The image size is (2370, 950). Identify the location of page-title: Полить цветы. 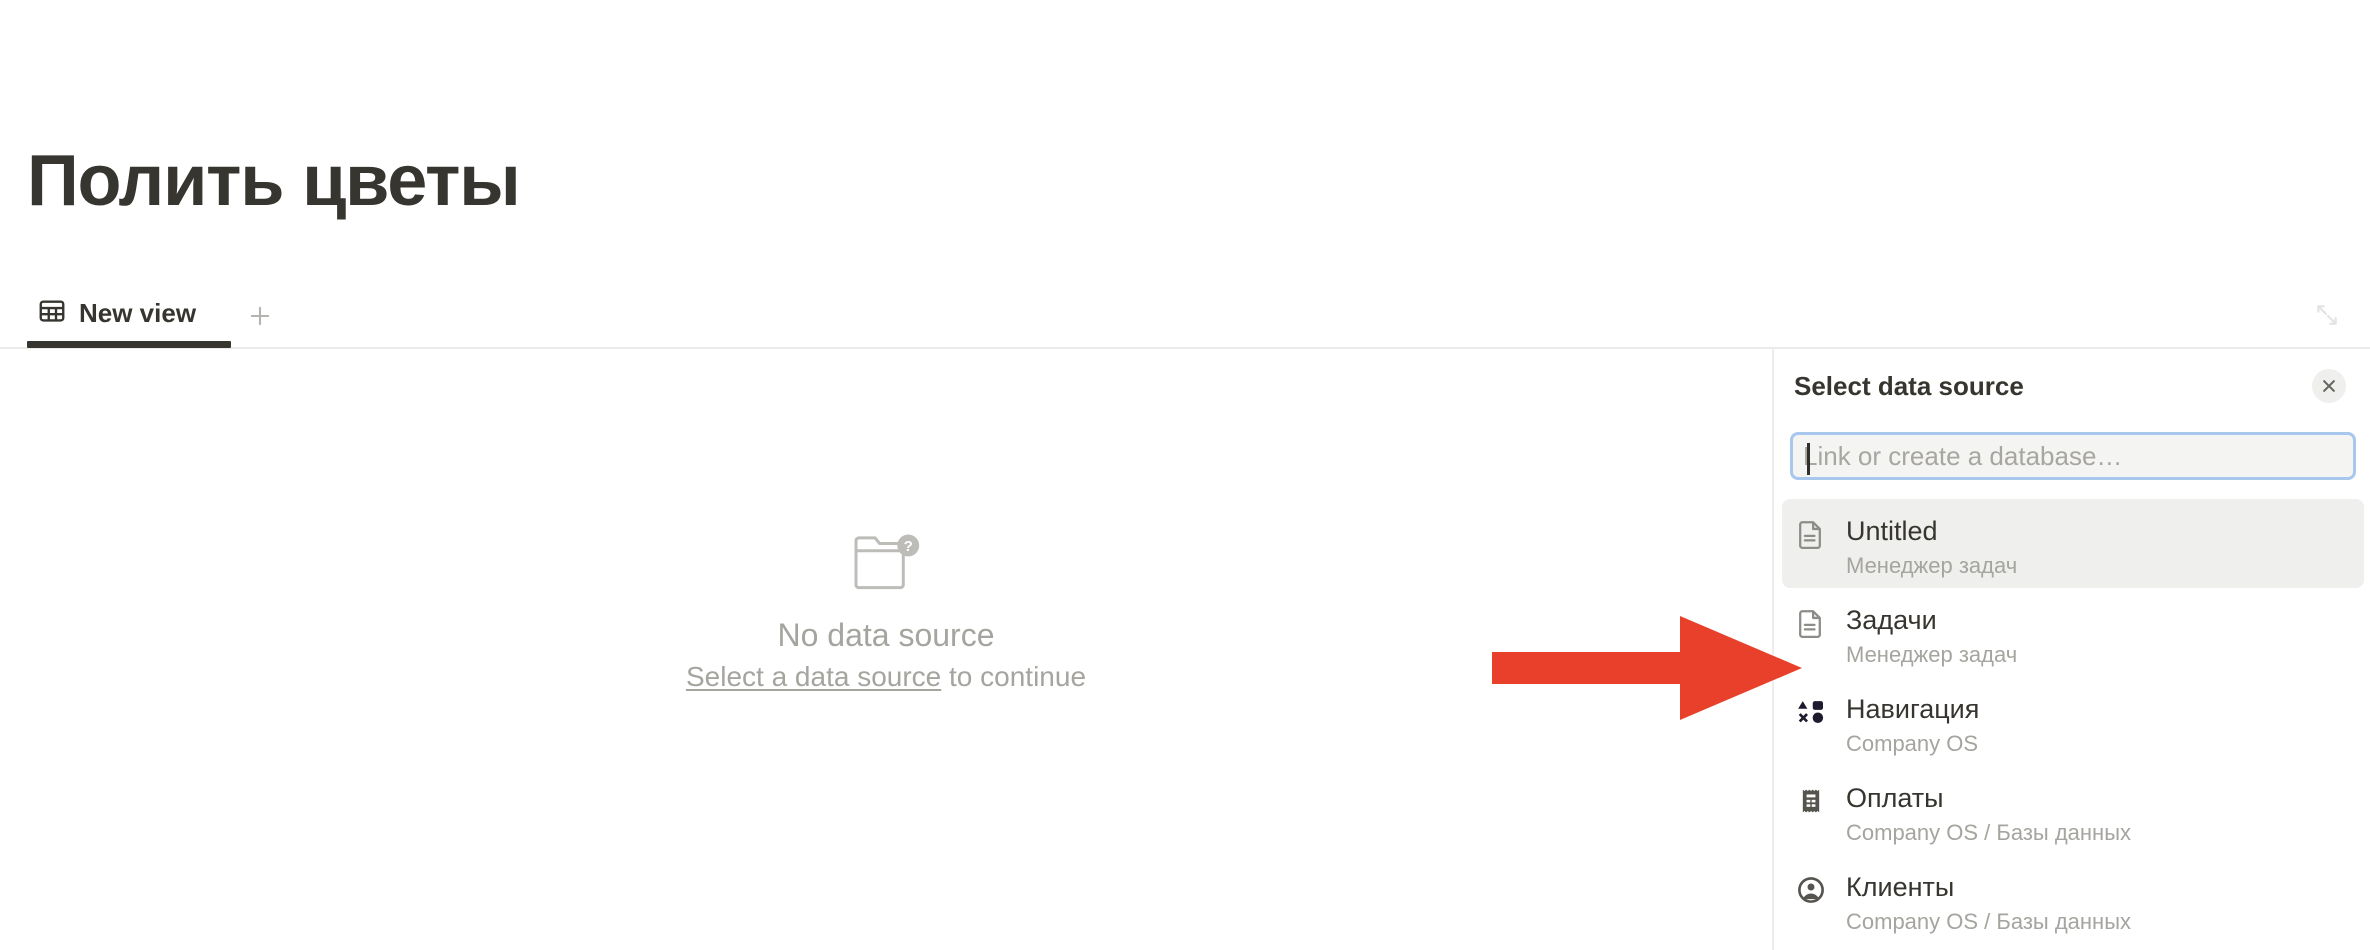
(274, 181).